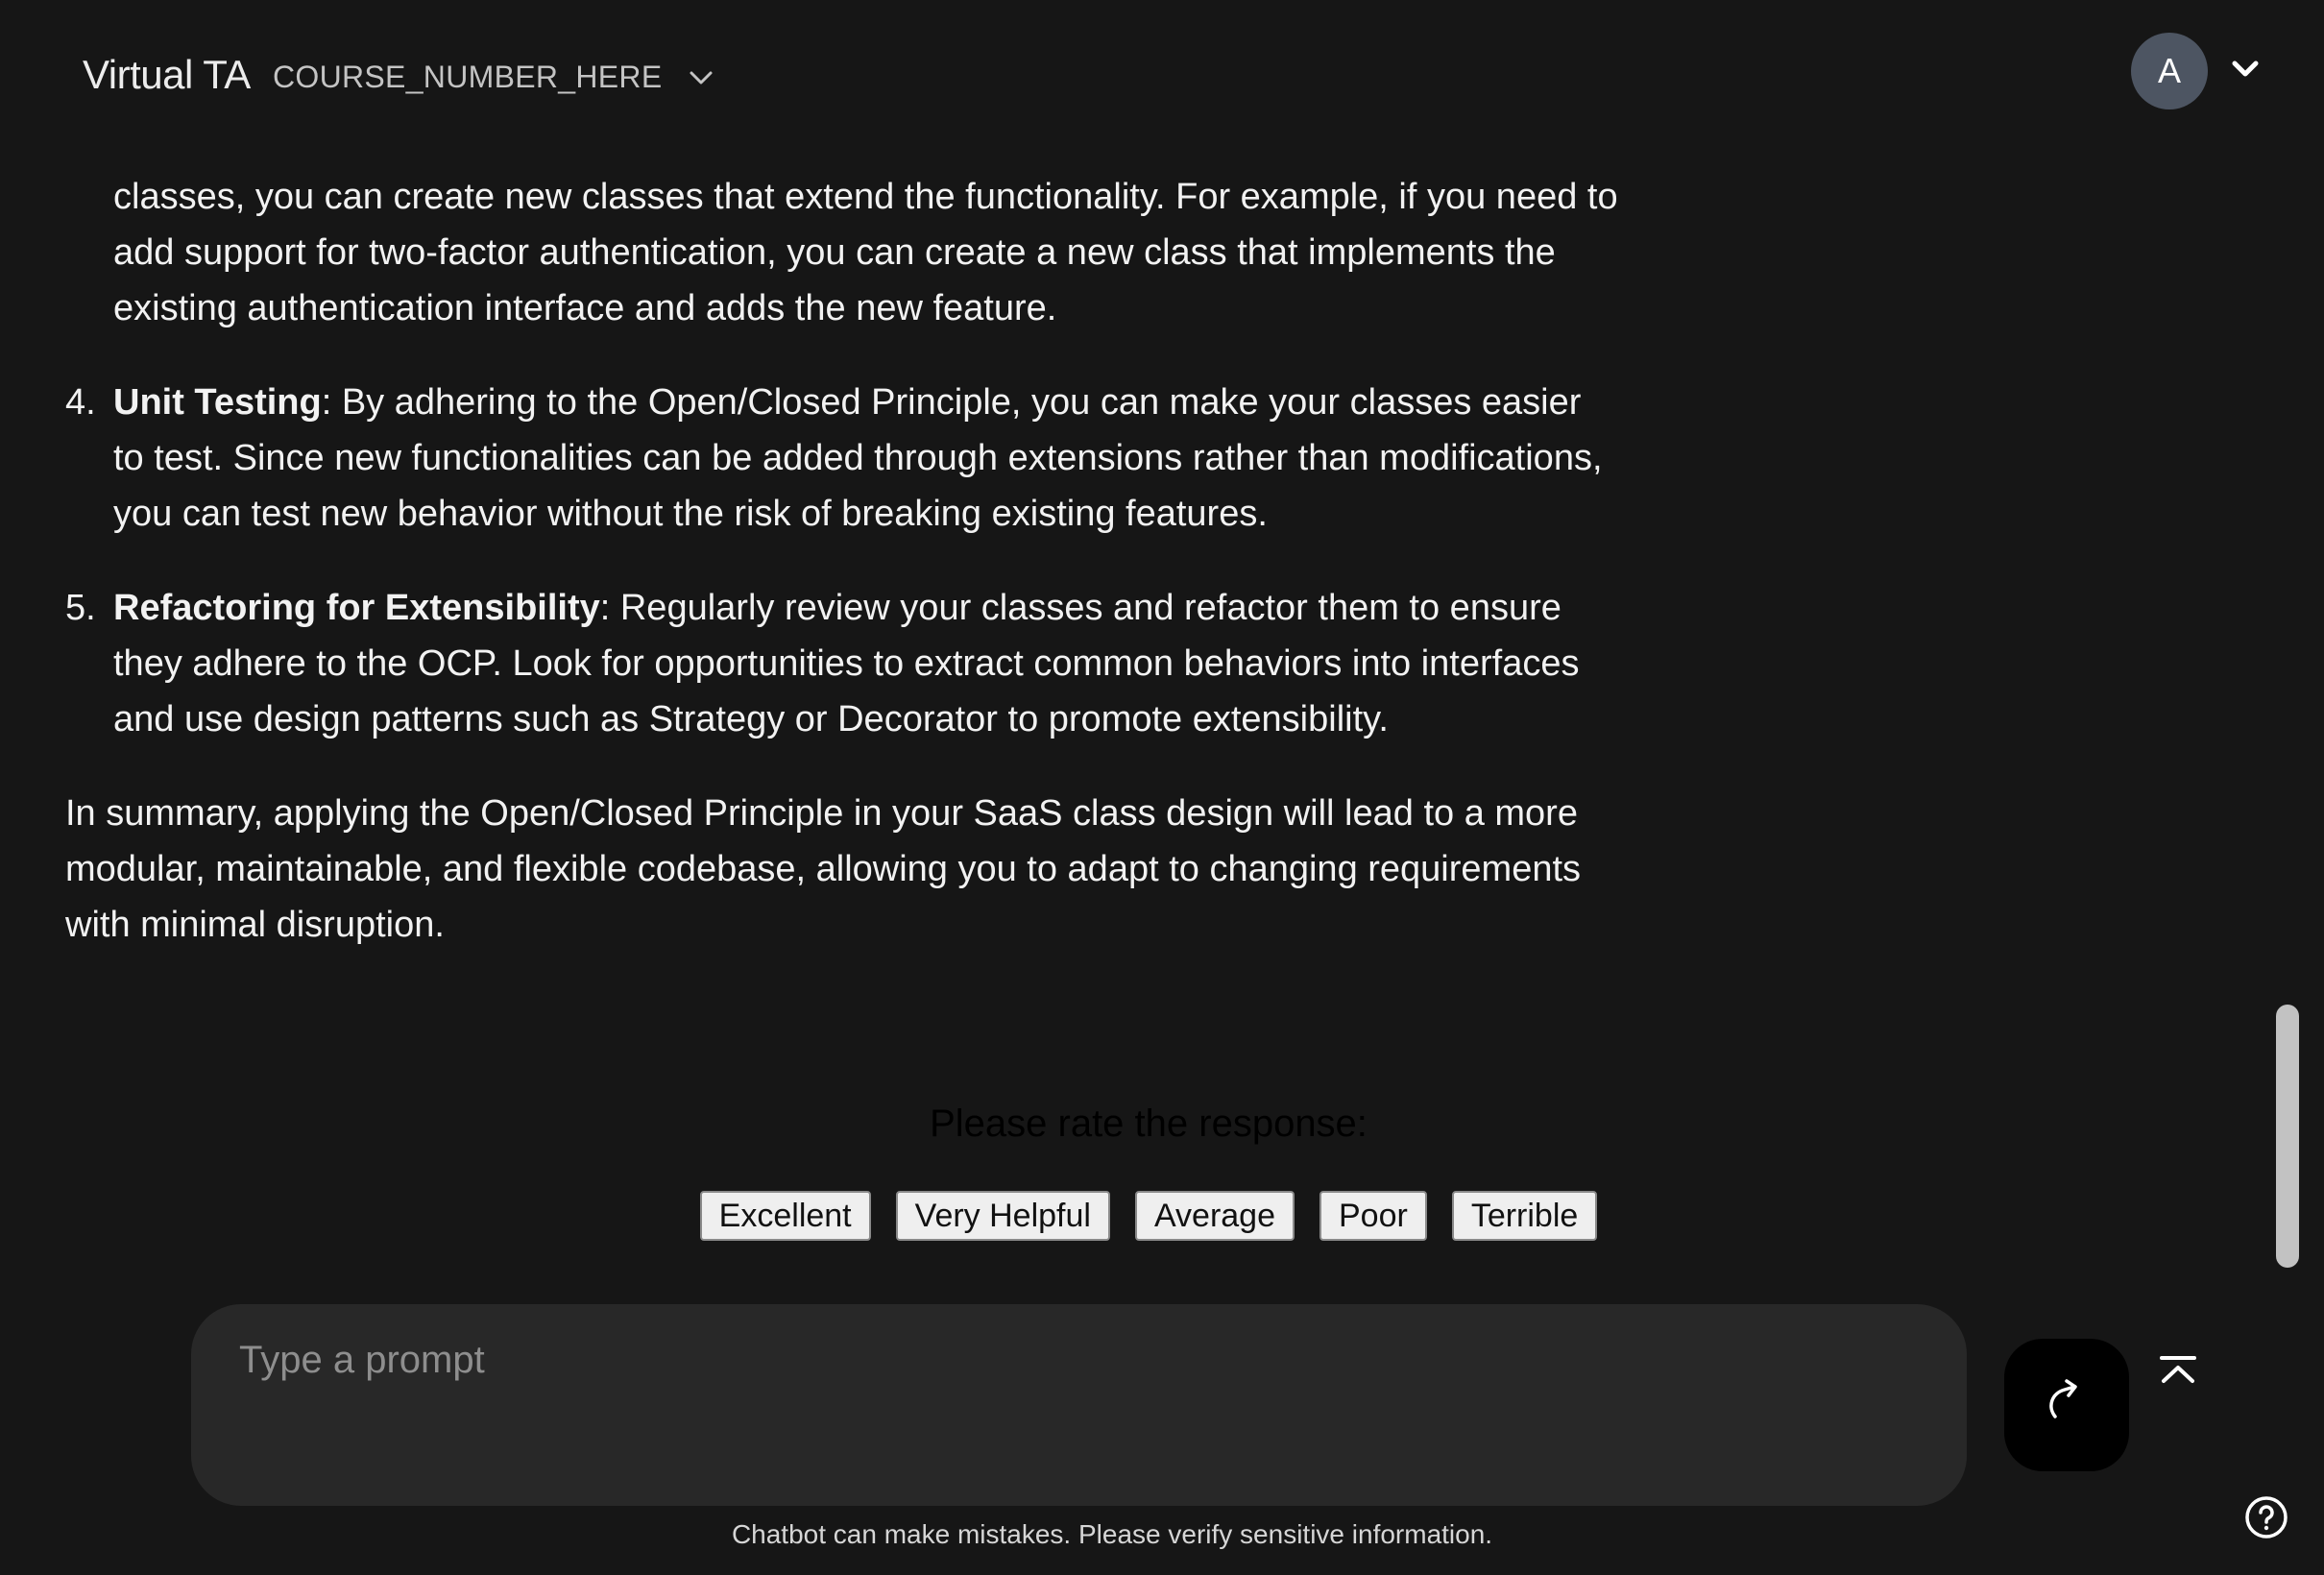  I want to click on scroll-to-top-button, so click(2178, 1371).